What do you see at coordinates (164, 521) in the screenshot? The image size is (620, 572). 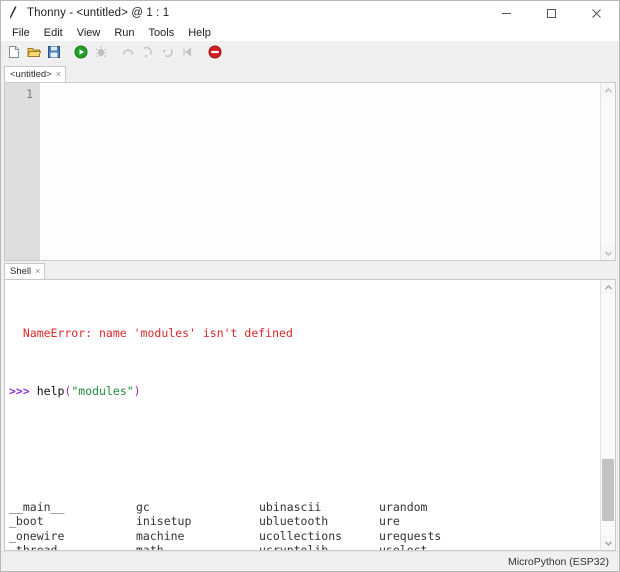 I see `module-name: inisetup` at bounding box center [164, 521].